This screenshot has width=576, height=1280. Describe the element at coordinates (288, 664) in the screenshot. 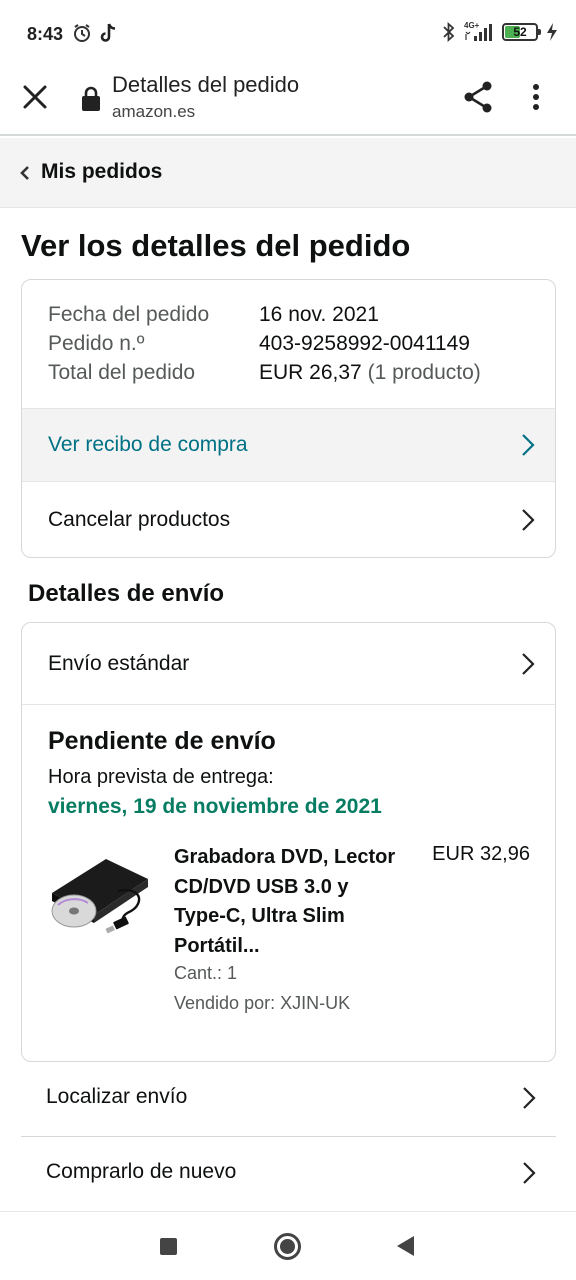

I see `shipping-method-row: Envío estándar` at that location.